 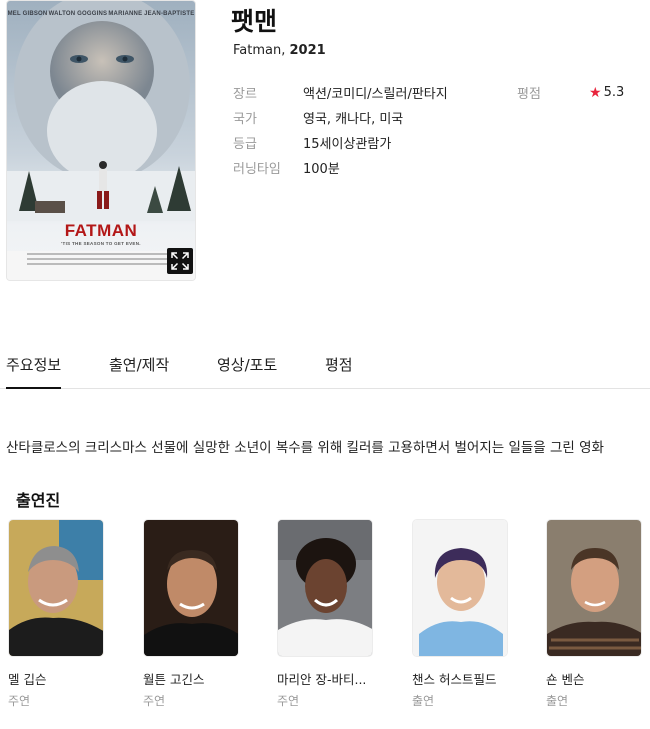 I want to click on info-value: 100분, so click(x=321, y=169).